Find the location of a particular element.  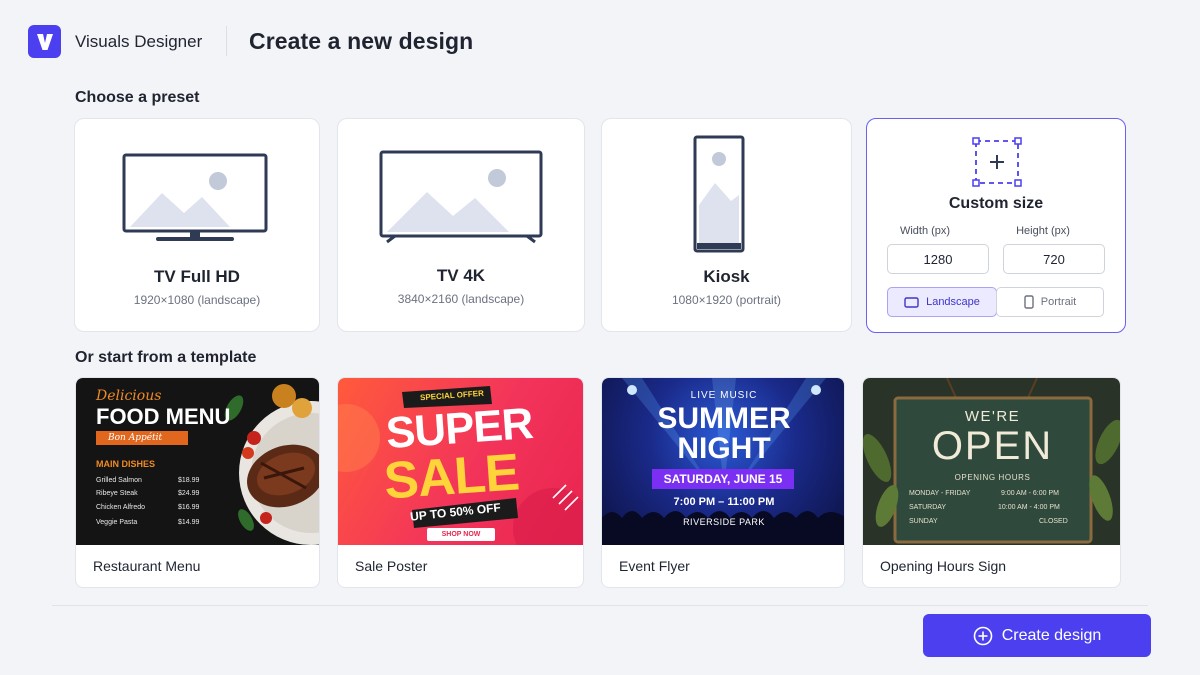

menu-price: $24.99 is located at coordinates (189, 493).